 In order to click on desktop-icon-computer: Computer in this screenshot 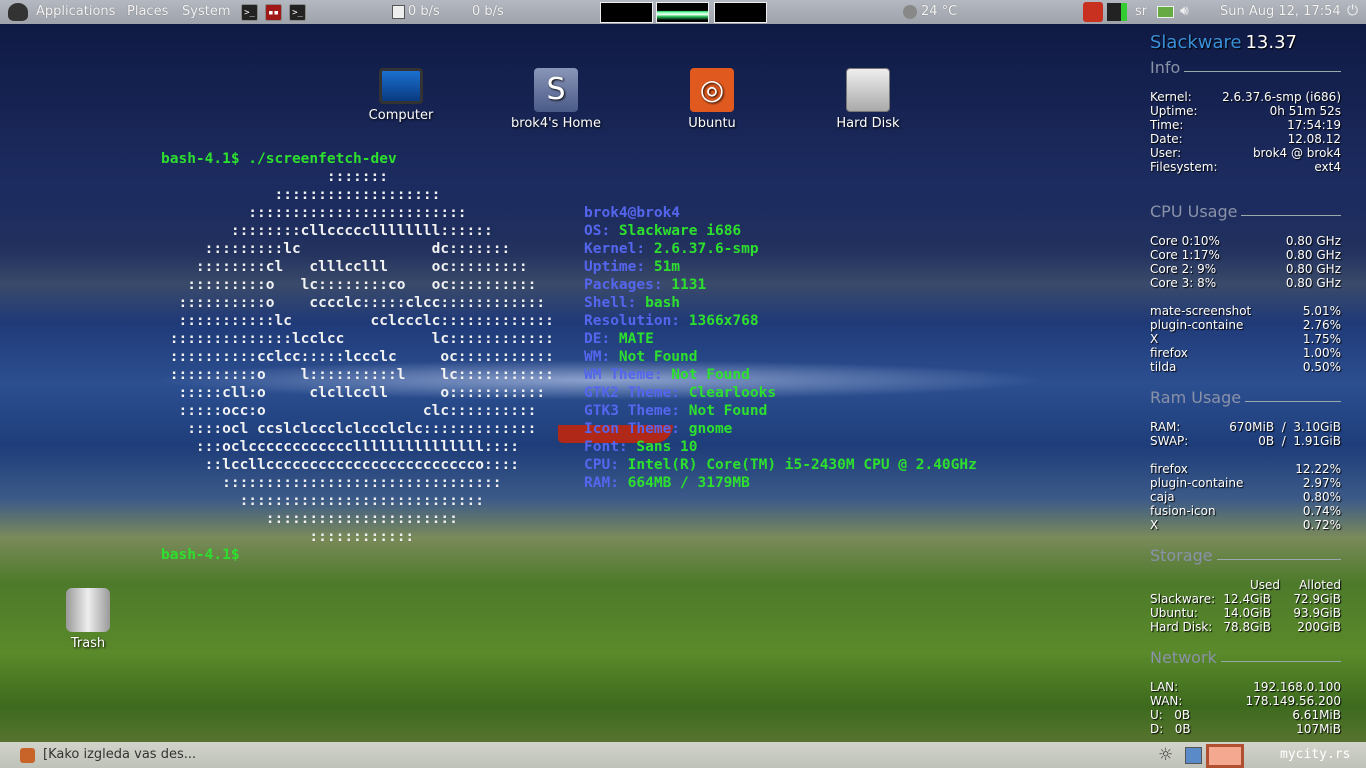, I will do `click(401, 95)`.